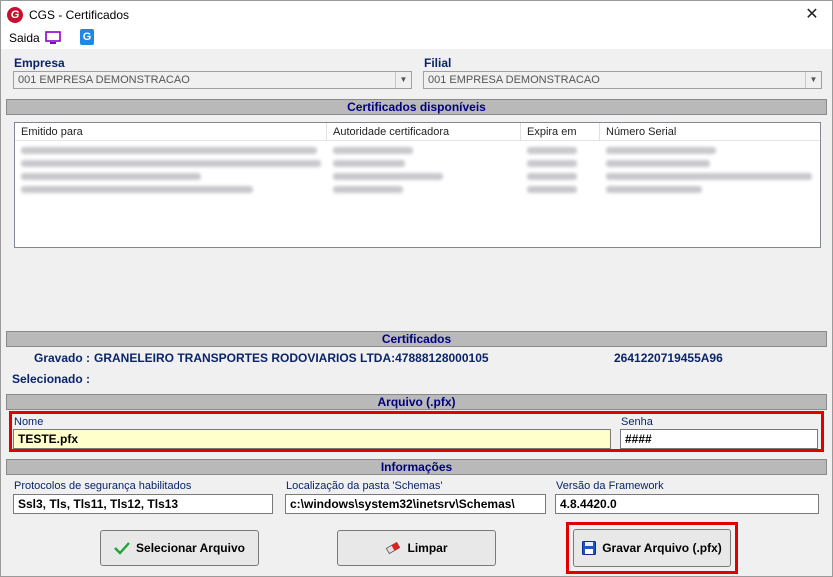 This screenshot has height=577, width=833. Describe the element at coordinates (51, 379) in the screenshot. I see `selecionado-label: Selecionado :` at that location.